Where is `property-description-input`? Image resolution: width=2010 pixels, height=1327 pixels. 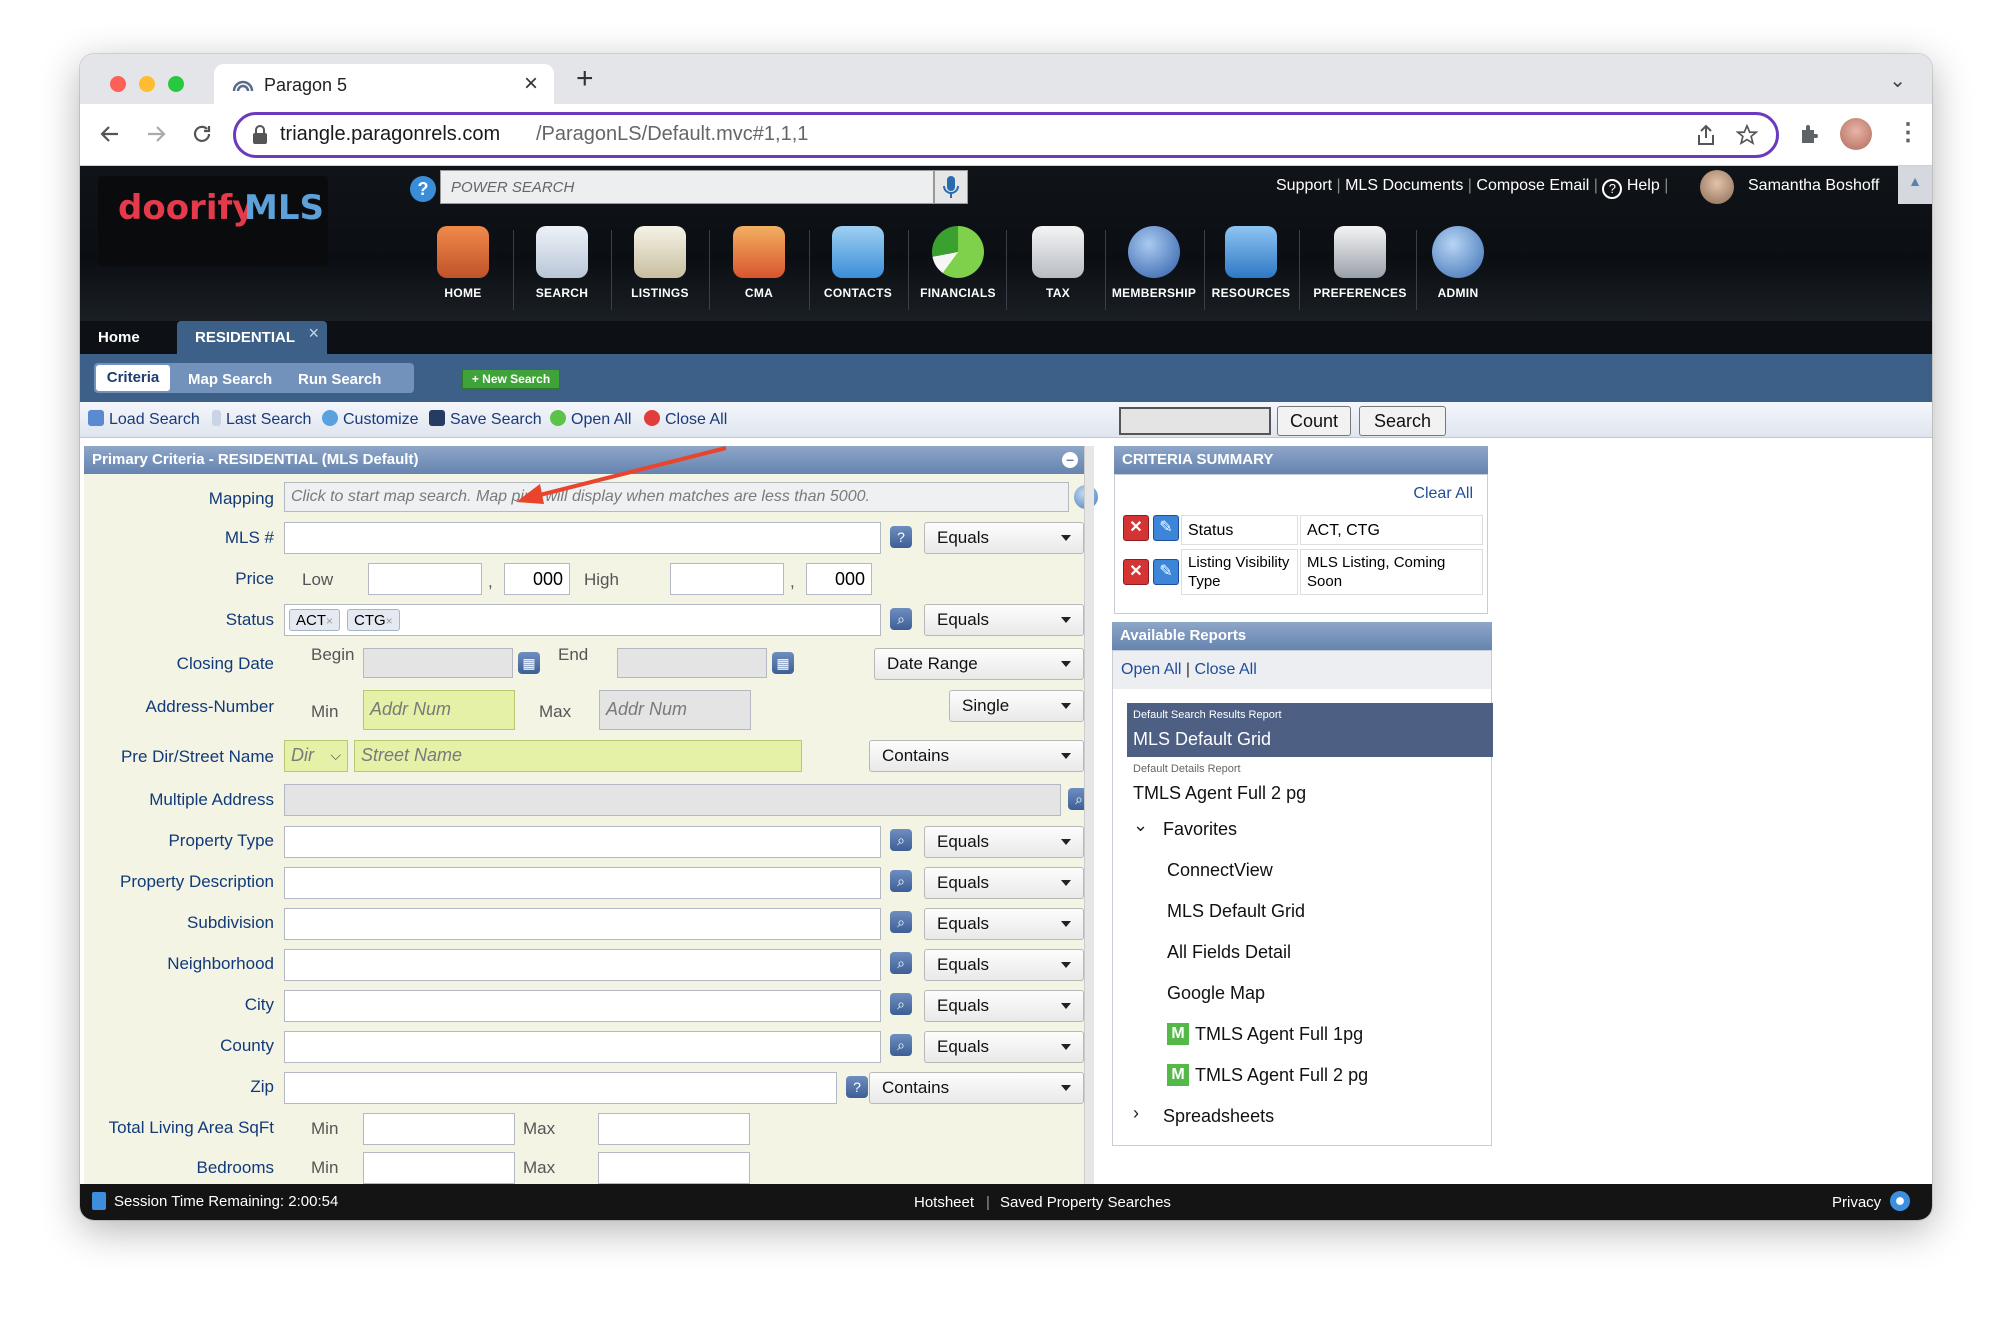 property-description-input is located at coordinates (582, 883).